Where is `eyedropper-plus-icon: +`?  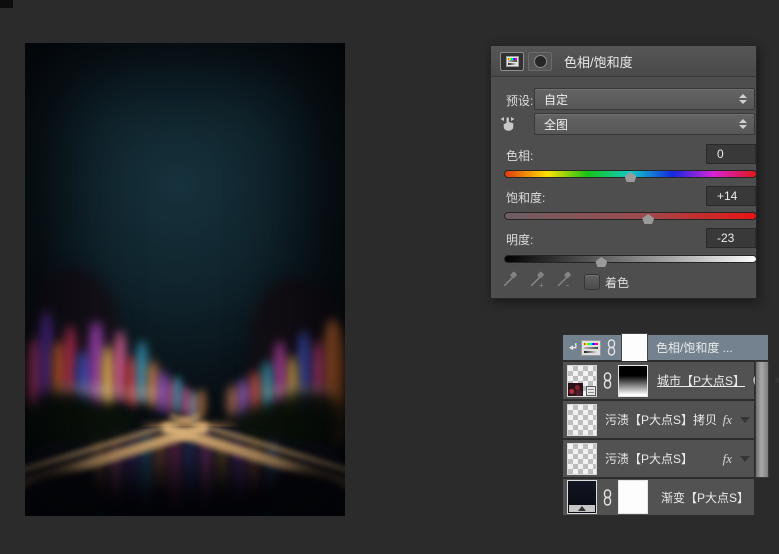
eyedropper-plus-icon: + is located at coordinates (537, 280).